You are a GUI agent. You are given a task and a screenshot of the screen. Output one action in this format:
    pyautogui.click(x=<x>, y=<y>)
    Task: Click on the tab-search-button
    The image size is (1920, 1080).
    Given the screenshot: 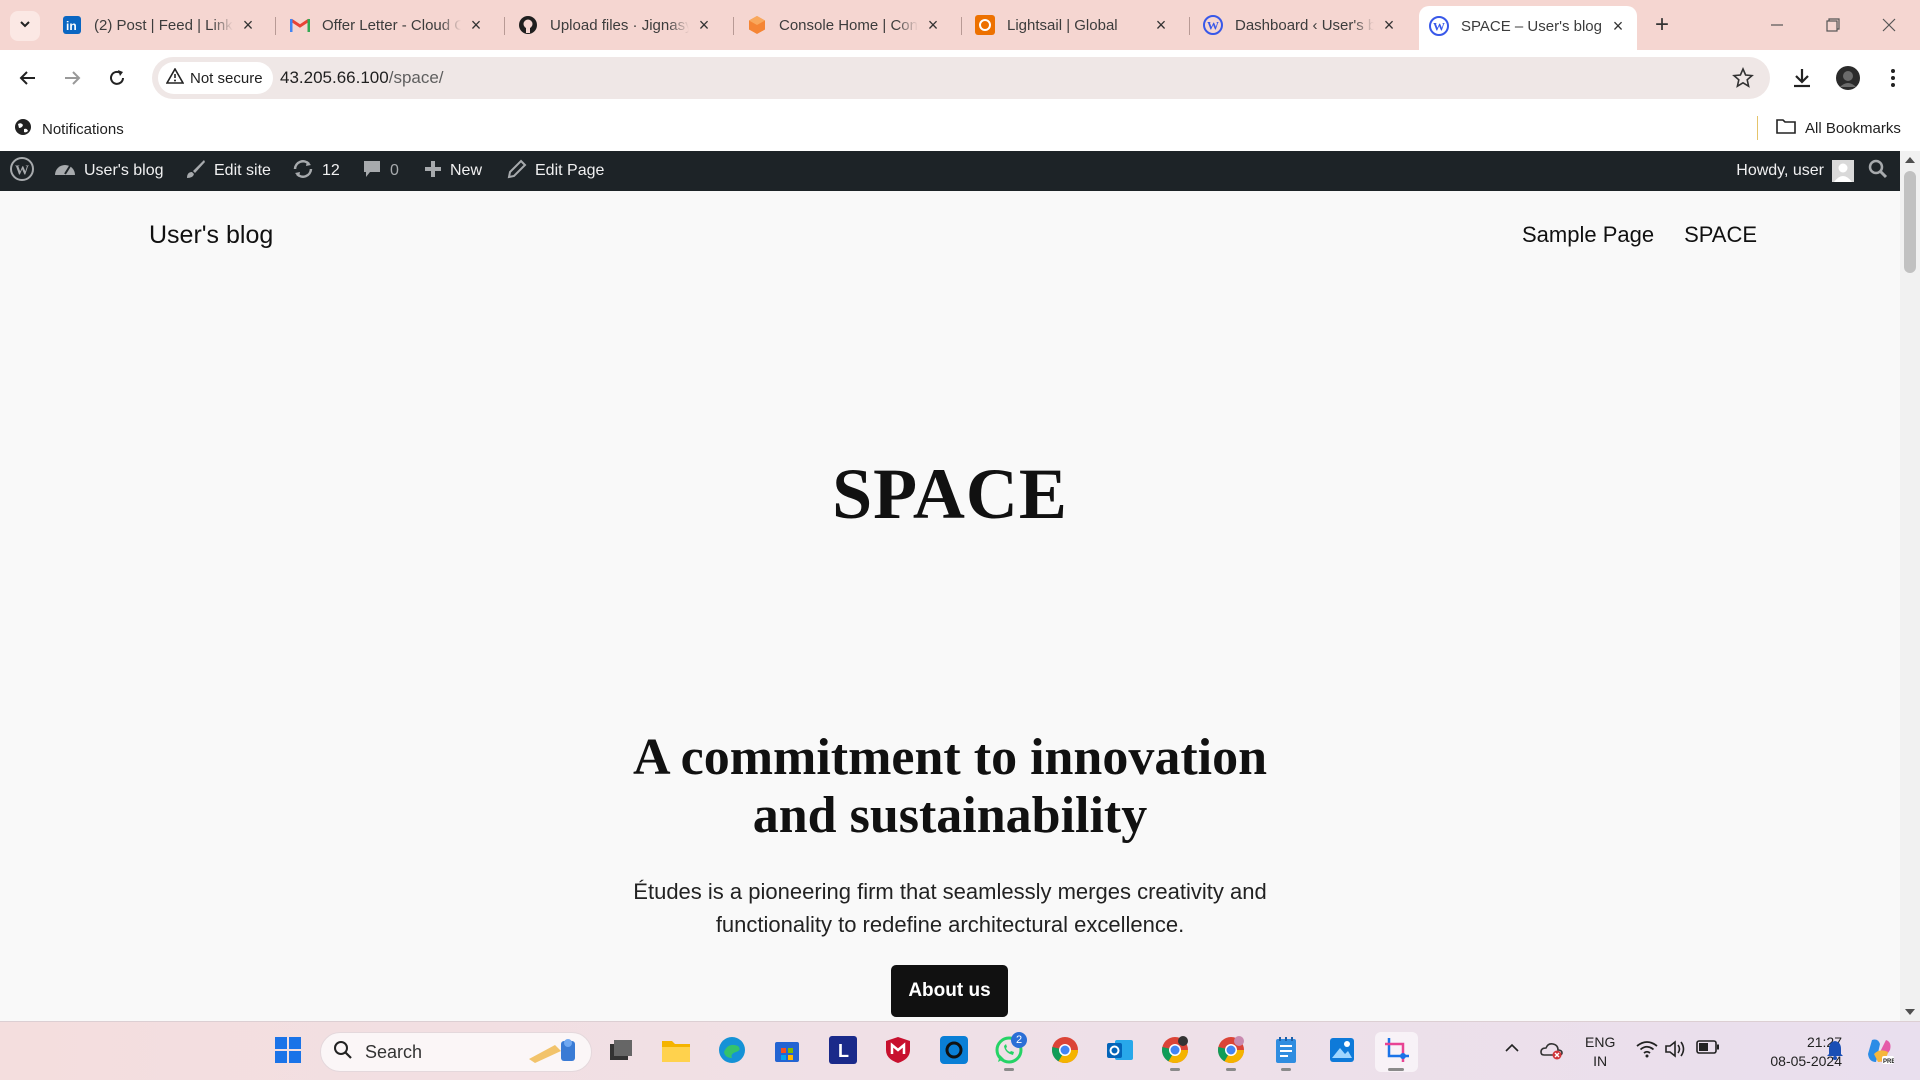 What is the action you would take?
    pyautogui.click(x=25, y=26)
    